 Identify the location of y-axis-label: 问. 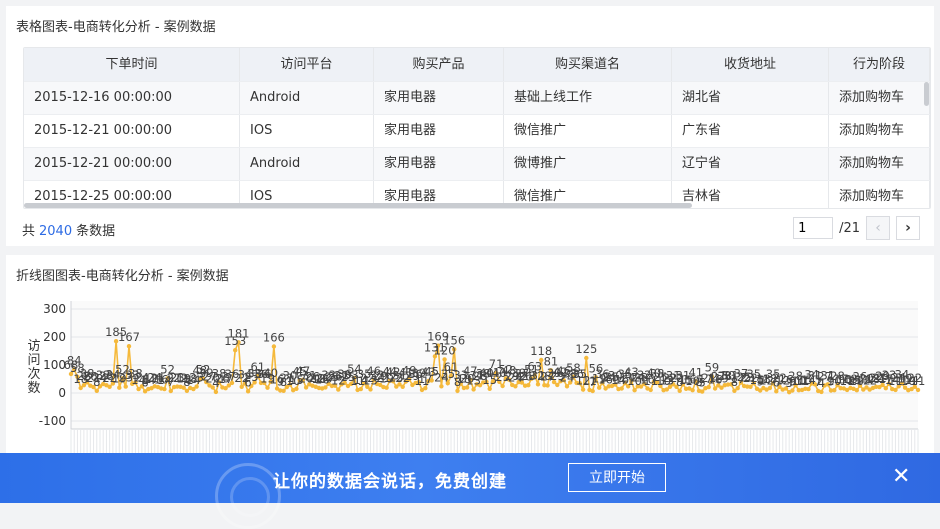
(33, 360).